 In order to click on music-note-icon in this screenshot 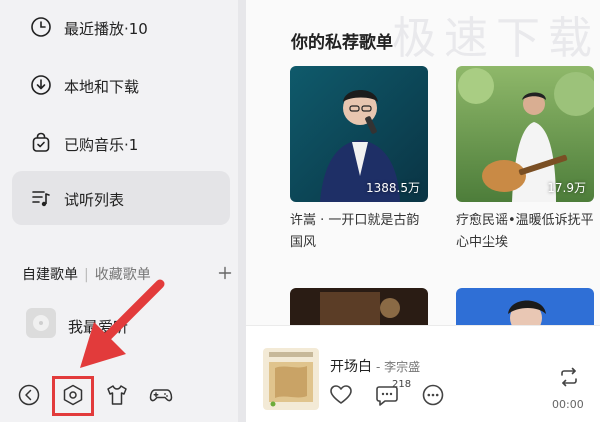, I will do `click(41, 323)`.